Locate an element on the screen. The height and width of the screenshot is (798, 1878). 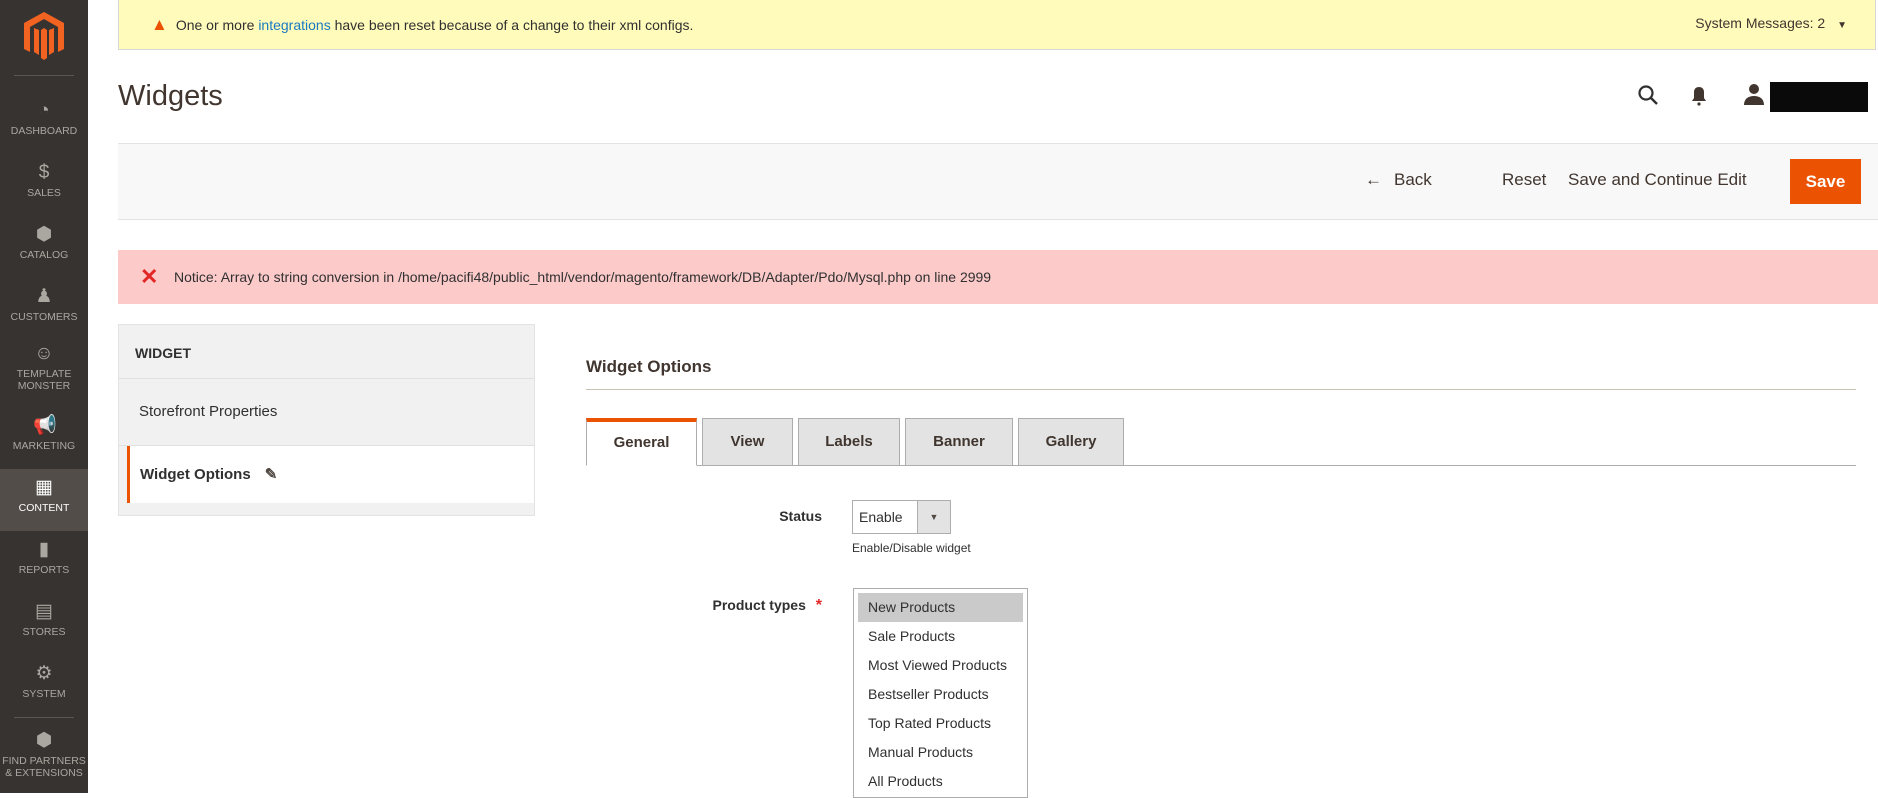
save-button: Save is located at coordinates (1825, 181).